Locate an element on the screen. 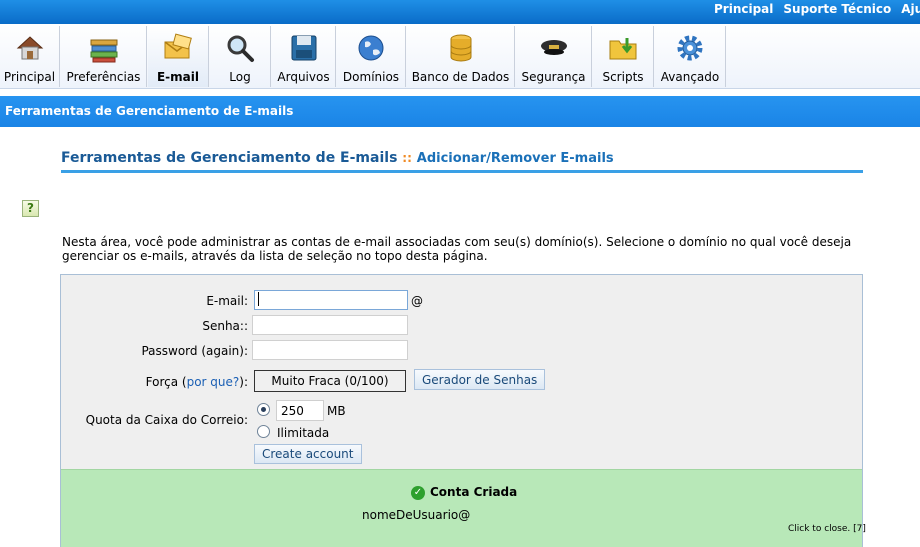 This screenshot has height=547, width=920. top-links: Principal Suporte Técnico Ajuda is located at coordinates (817, 12).